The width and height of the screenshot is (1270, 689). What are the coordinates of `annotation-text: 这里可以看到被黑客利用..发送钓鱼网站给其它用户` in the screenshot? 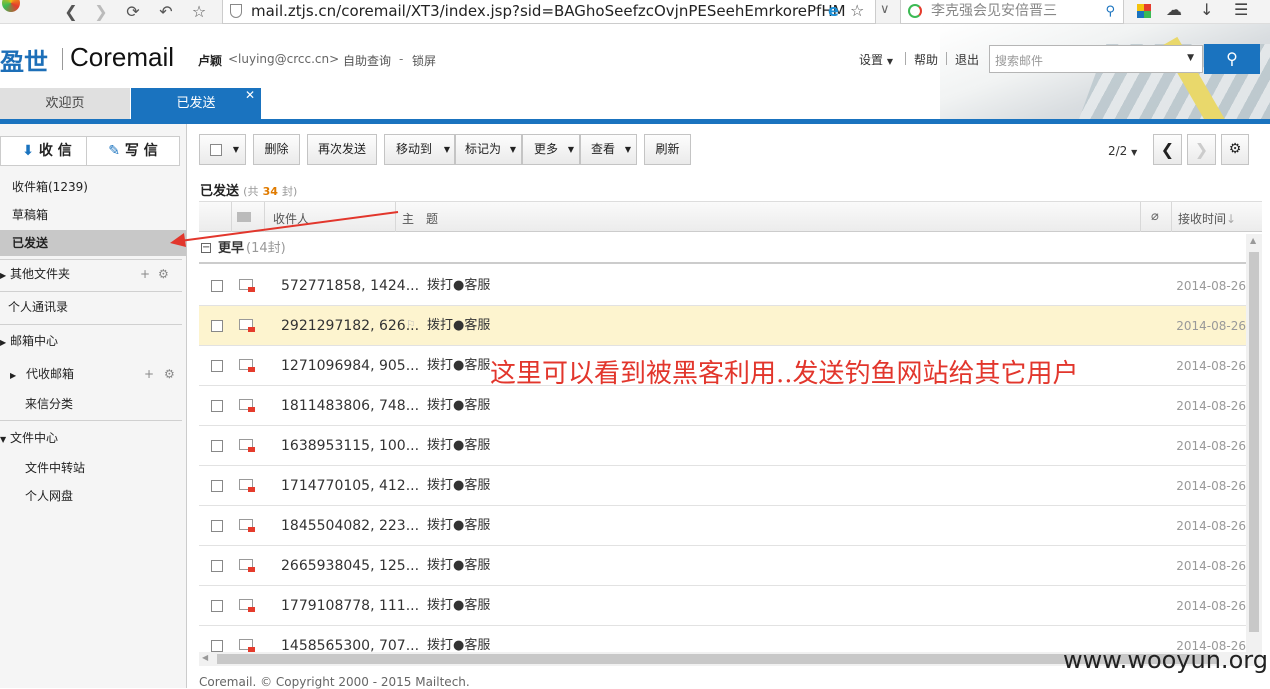 It's located at (784, 374).